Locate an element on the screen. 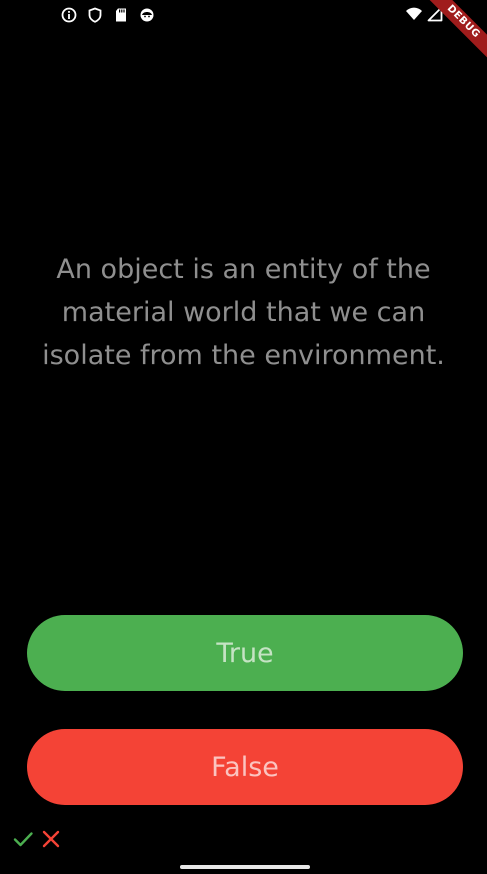 This screenshot has height=874, width=487. cross-icon is located at coordinates (51, 839).